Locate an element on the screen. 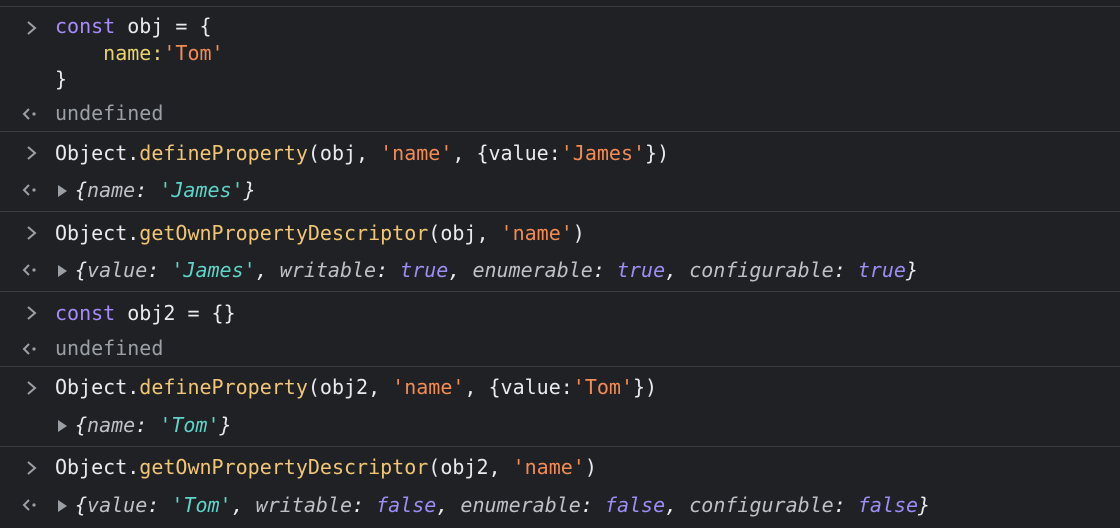  console-output-row: {name: 'Tom'} is located at coordinates (560, 426).